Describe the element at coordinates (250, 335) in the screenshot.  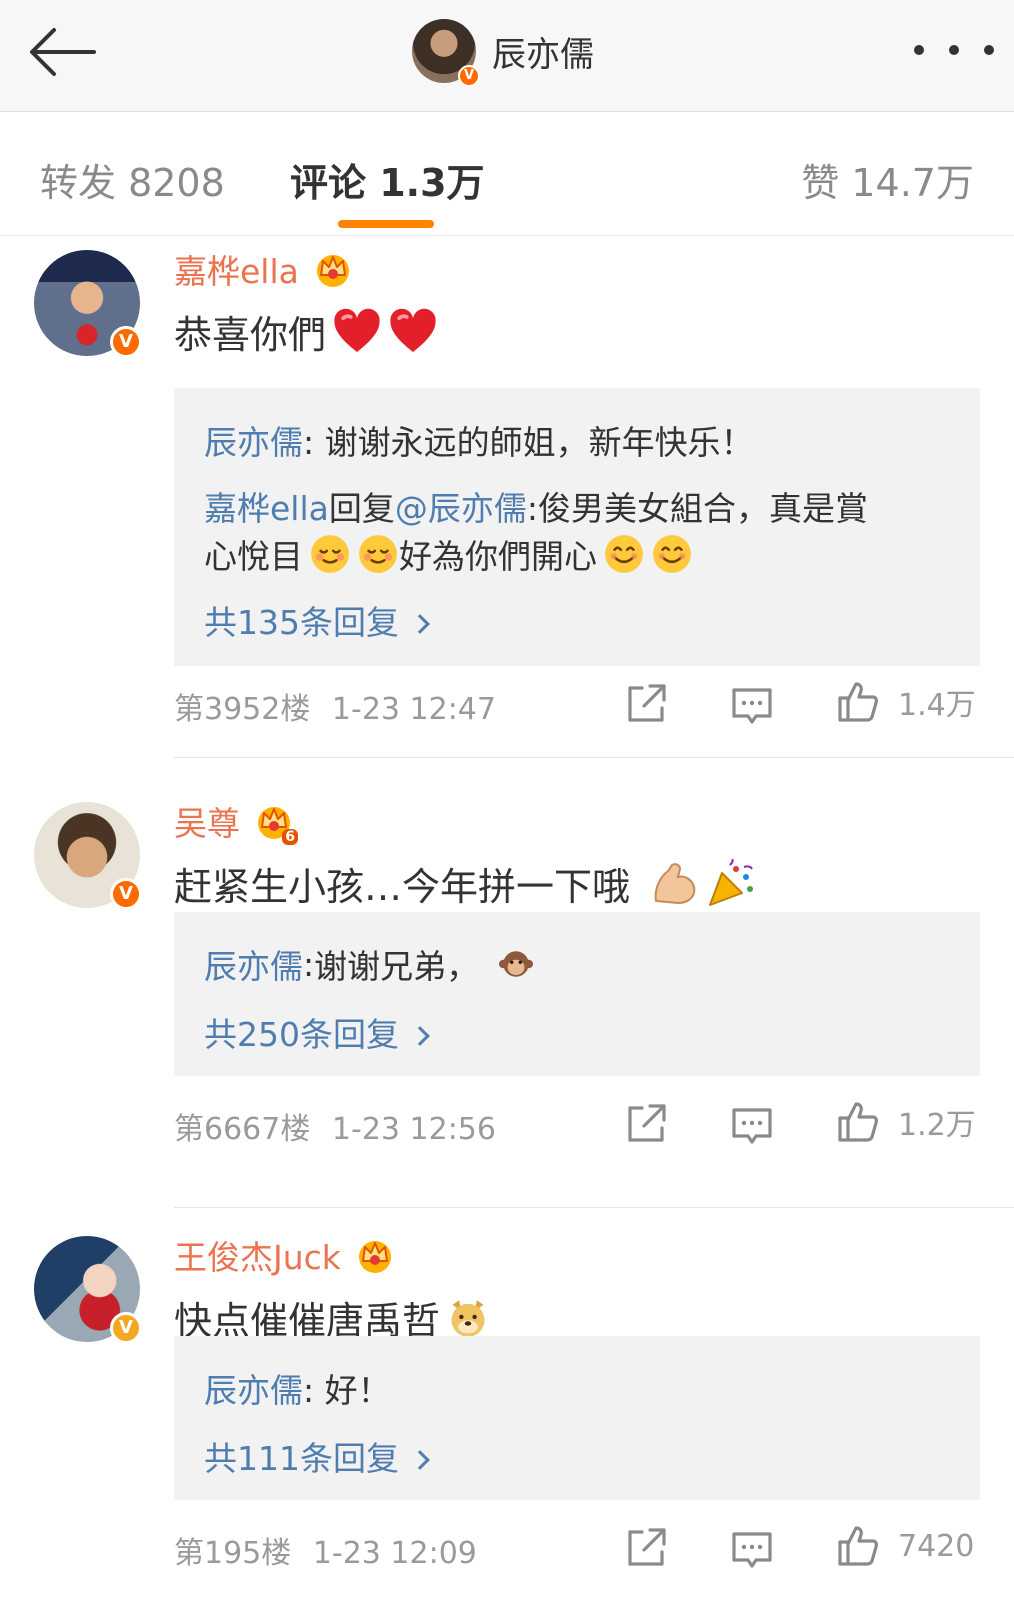
I see `comment-body: 恭喜你們` at that location.